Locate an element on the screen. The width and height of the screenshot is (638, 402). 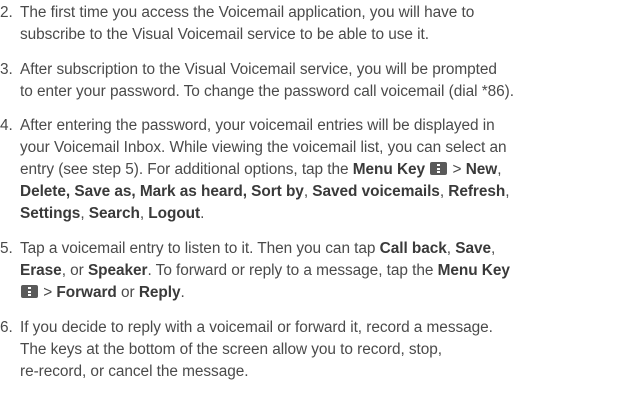
option-settings: Settings is located at coordinates (50, 213).